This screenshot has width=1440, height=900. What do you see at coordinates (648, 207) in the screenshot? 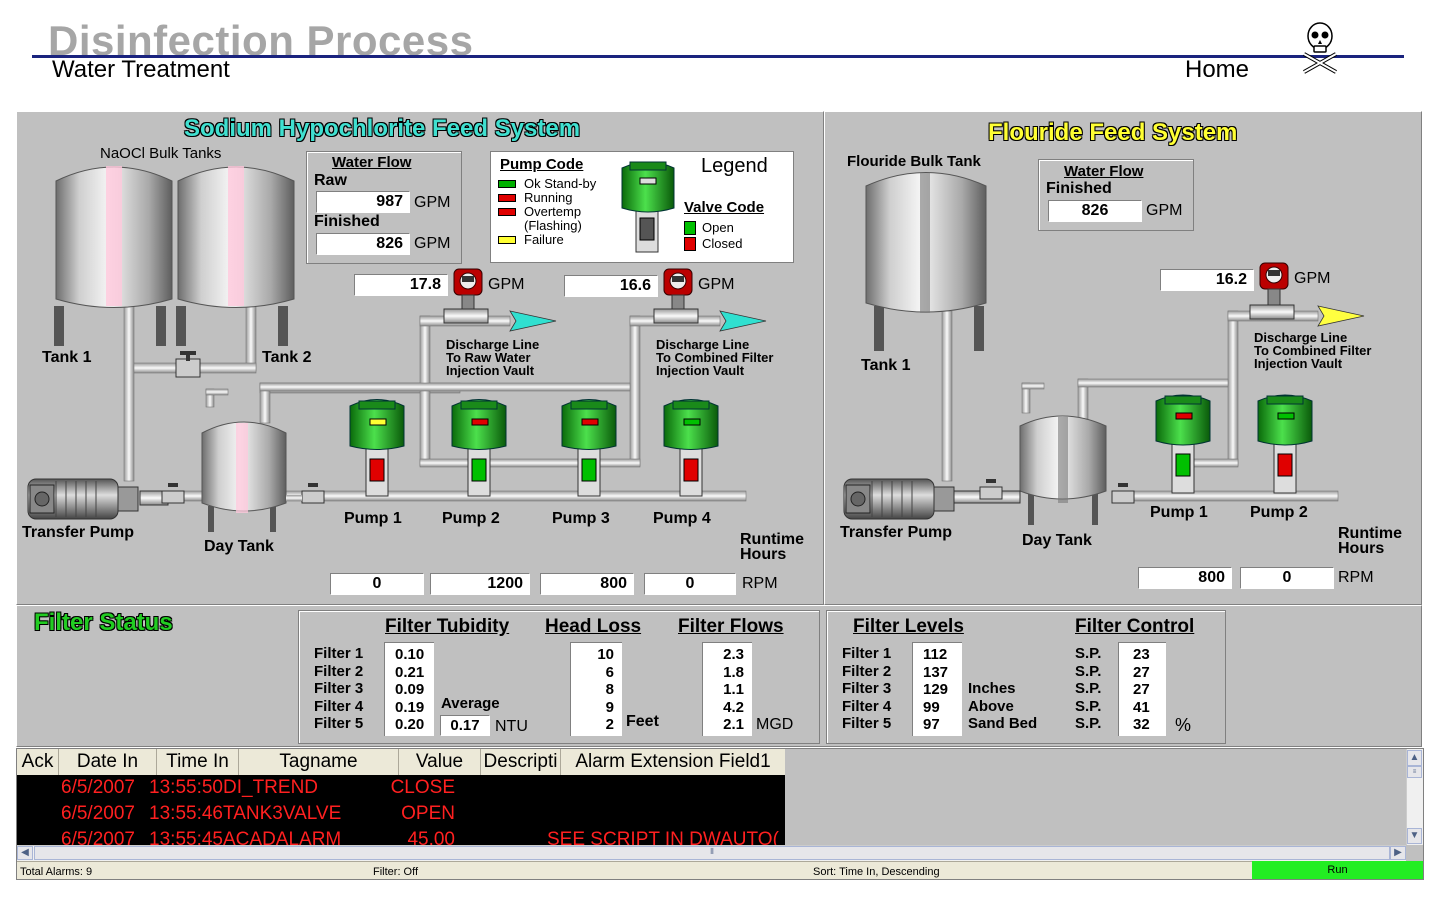
I see `legend-pump-icon` at bounding box center [648, 207].